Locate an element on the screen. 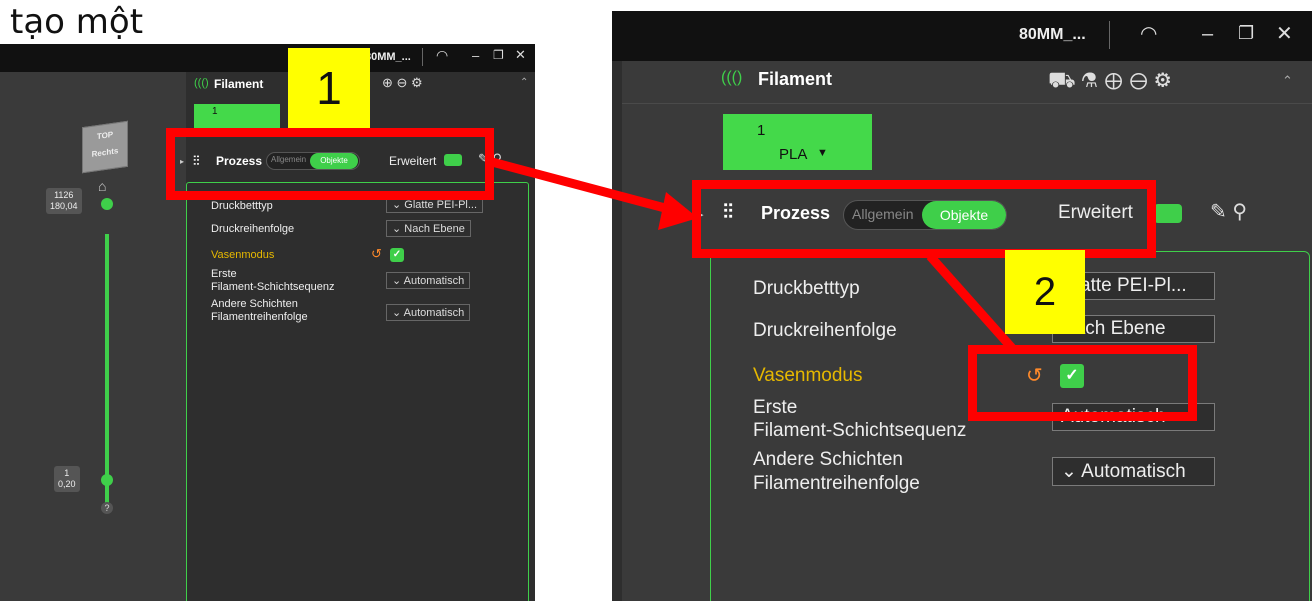 The width and height of the screenshot is (1312, 601). other-order-value-zoom: Automatisch is located at coordinates (1133, 471).